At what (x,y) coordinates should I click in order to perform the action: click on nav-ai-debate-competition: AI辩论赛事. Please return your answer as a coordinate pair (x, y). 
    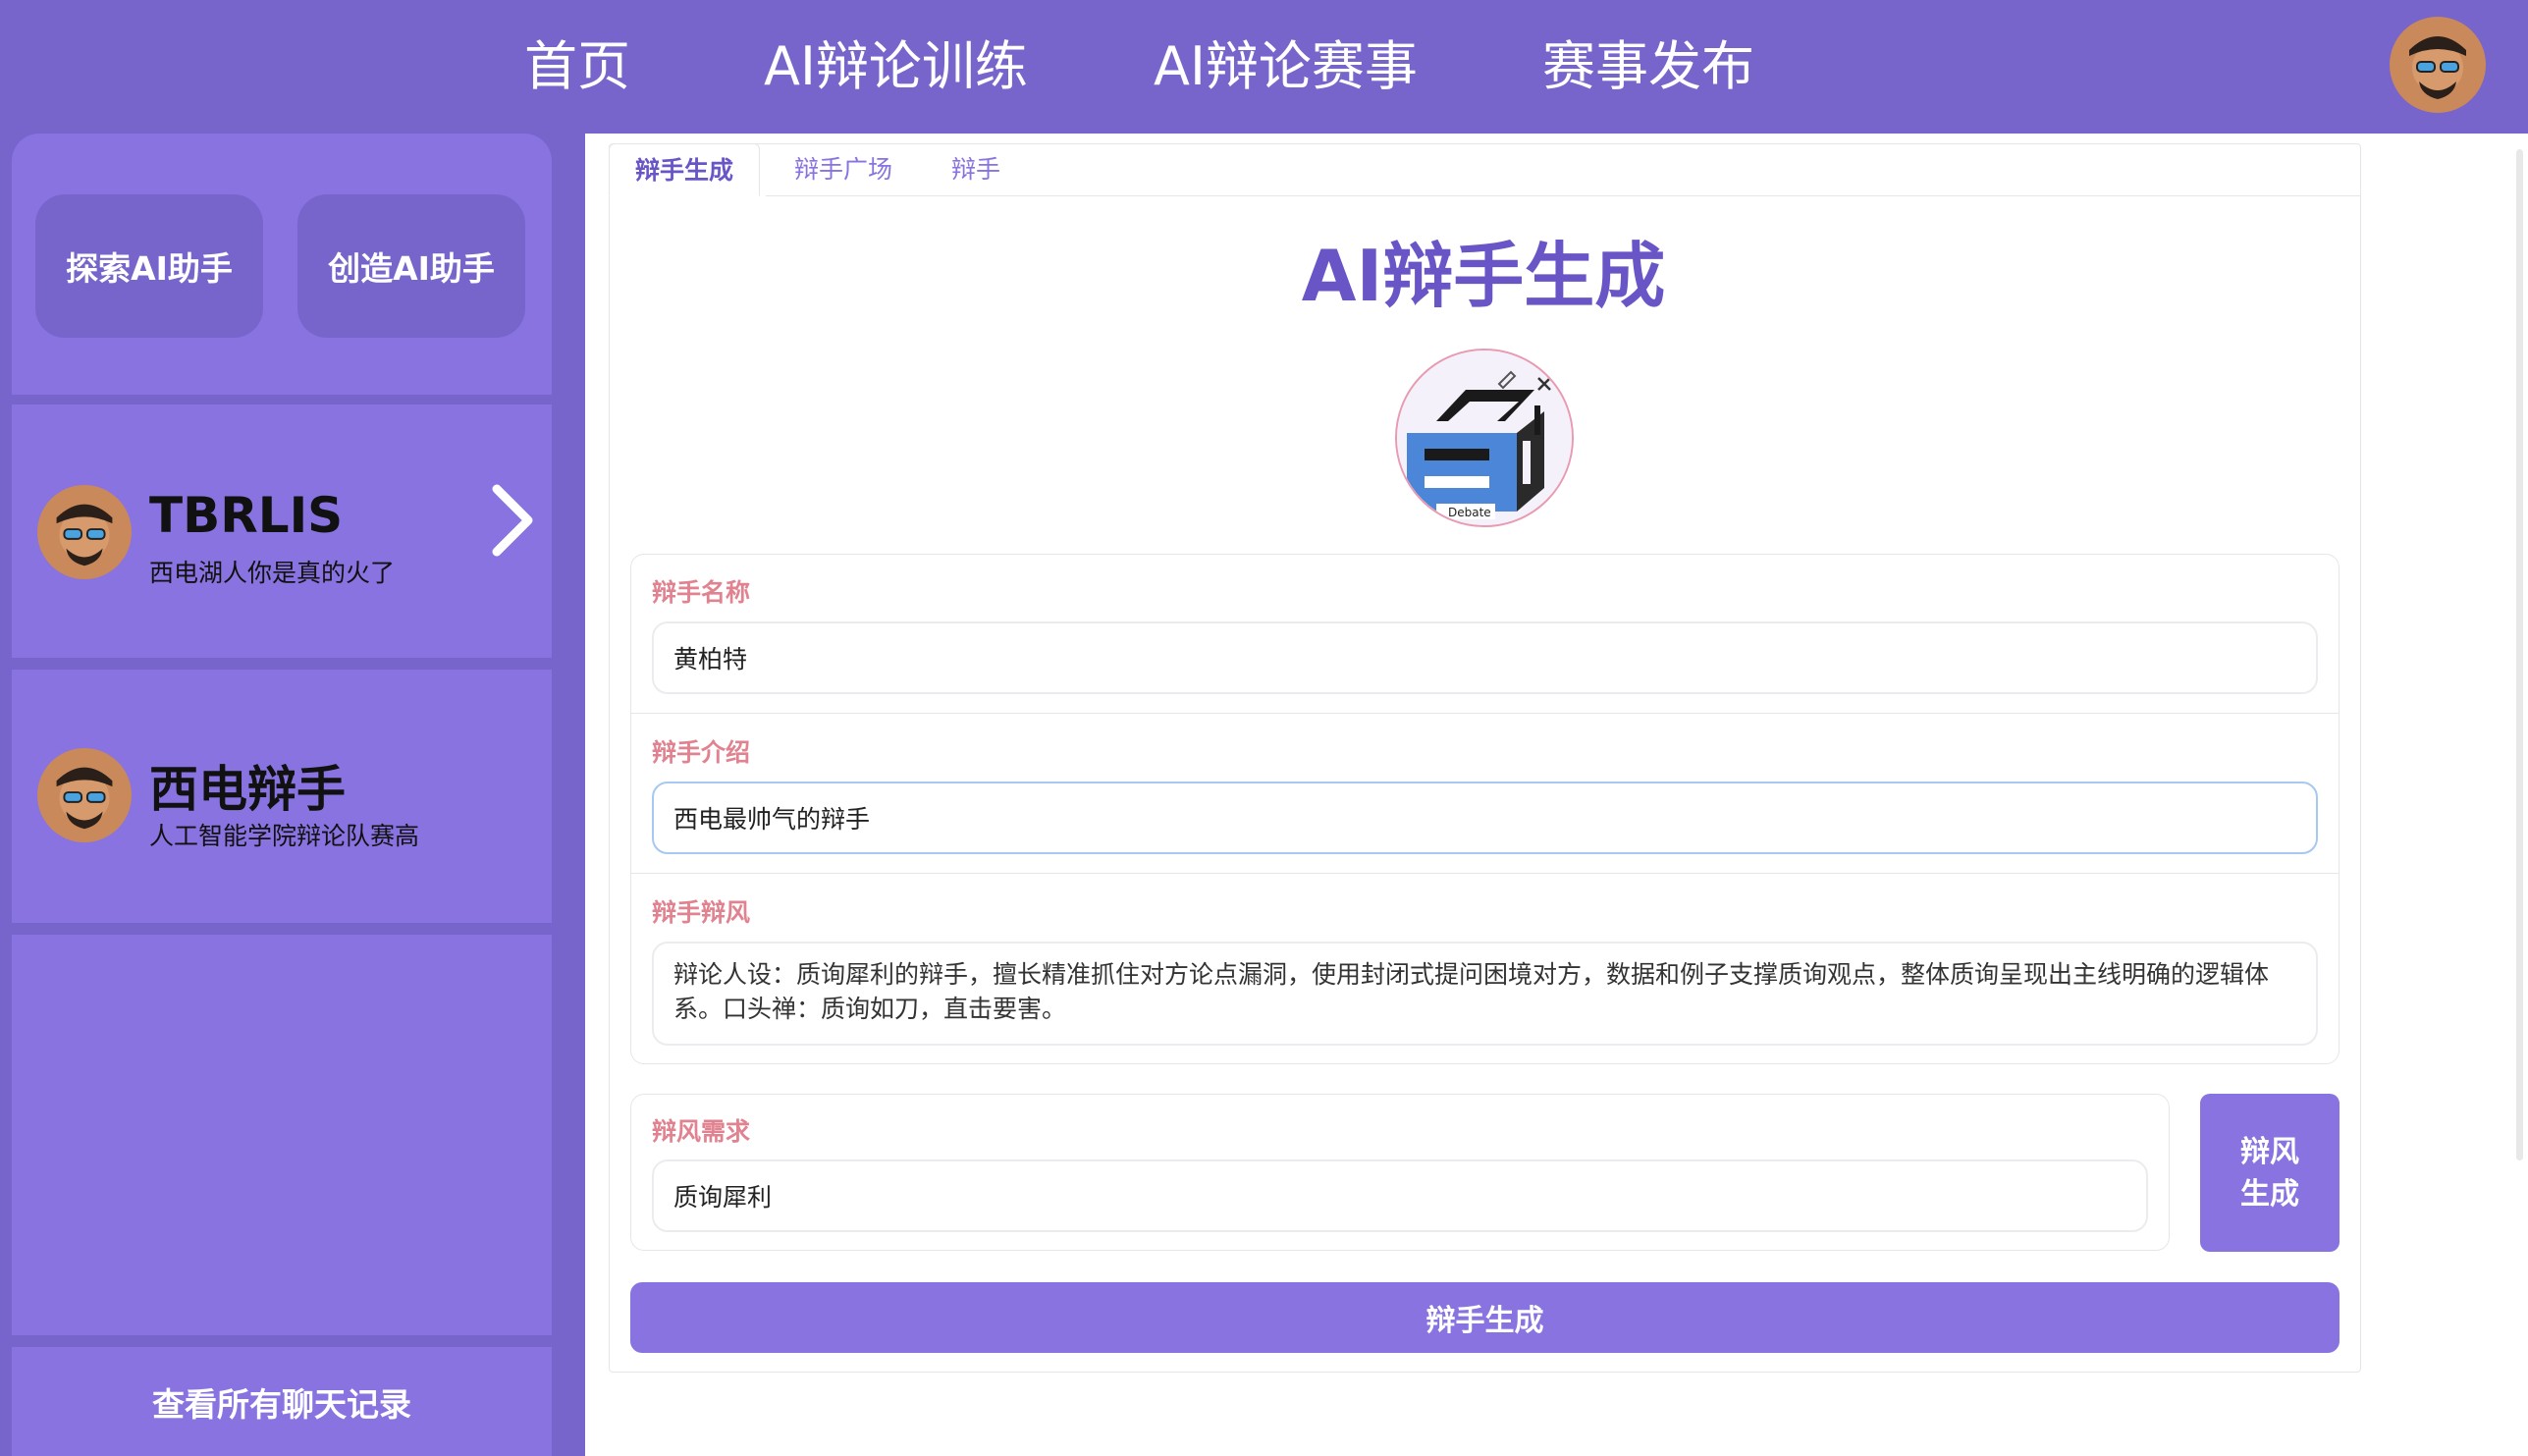
    Looking at the image, I should click on (1286, 67).